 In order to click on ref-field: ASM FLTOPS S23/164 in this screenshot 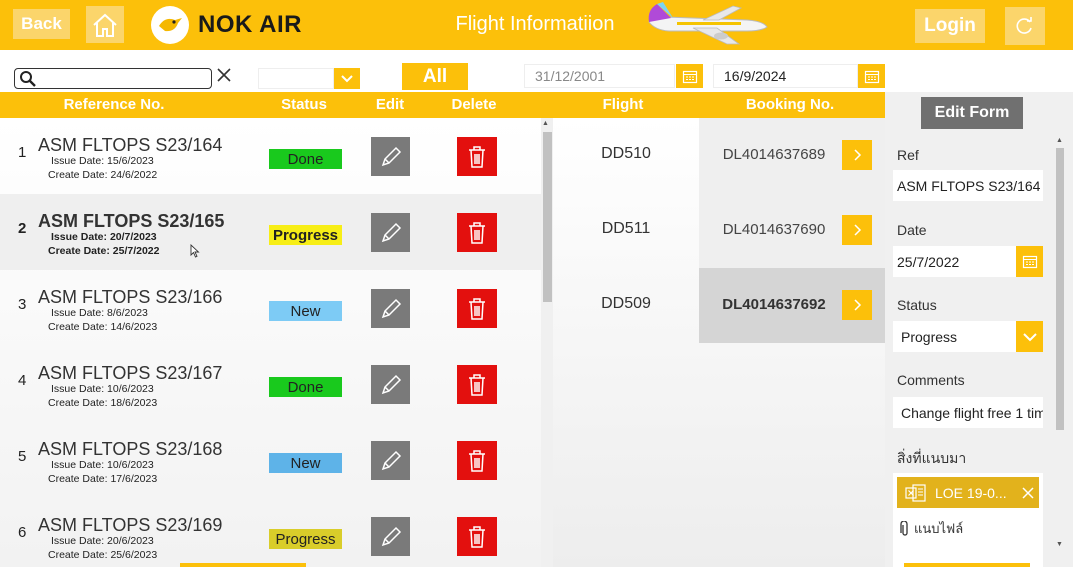, I will do `click(968, 185)`.